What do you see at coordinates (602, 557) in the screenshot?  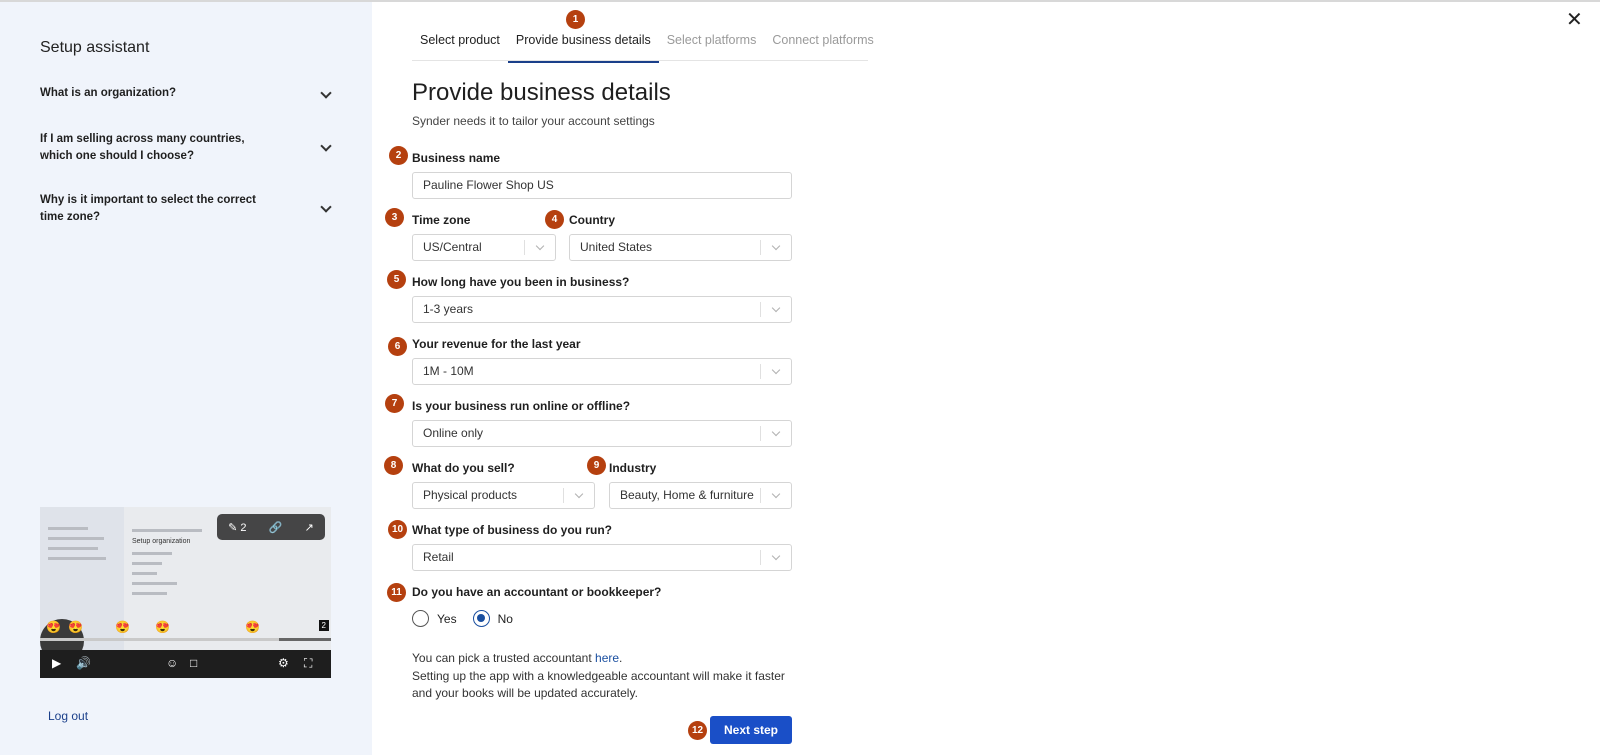 I see `business-type-select: Retail` at bounding box center [602, 557].